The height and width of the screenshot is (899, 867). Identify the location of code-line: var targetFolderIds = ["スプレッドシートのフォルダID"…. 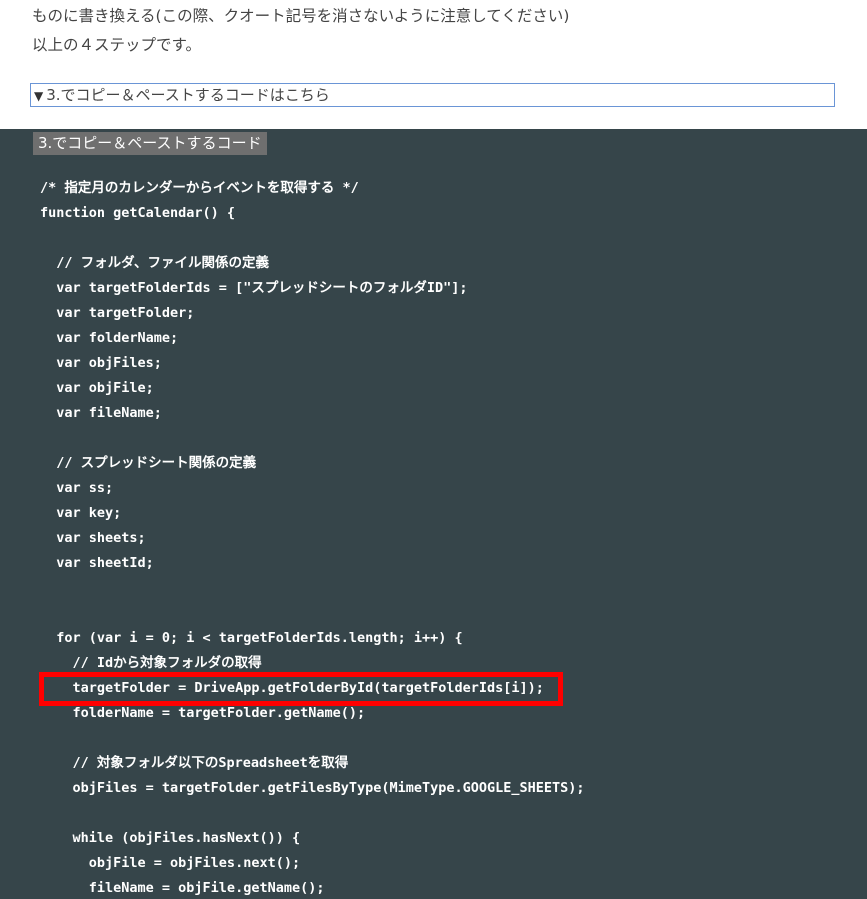
(254, 288).